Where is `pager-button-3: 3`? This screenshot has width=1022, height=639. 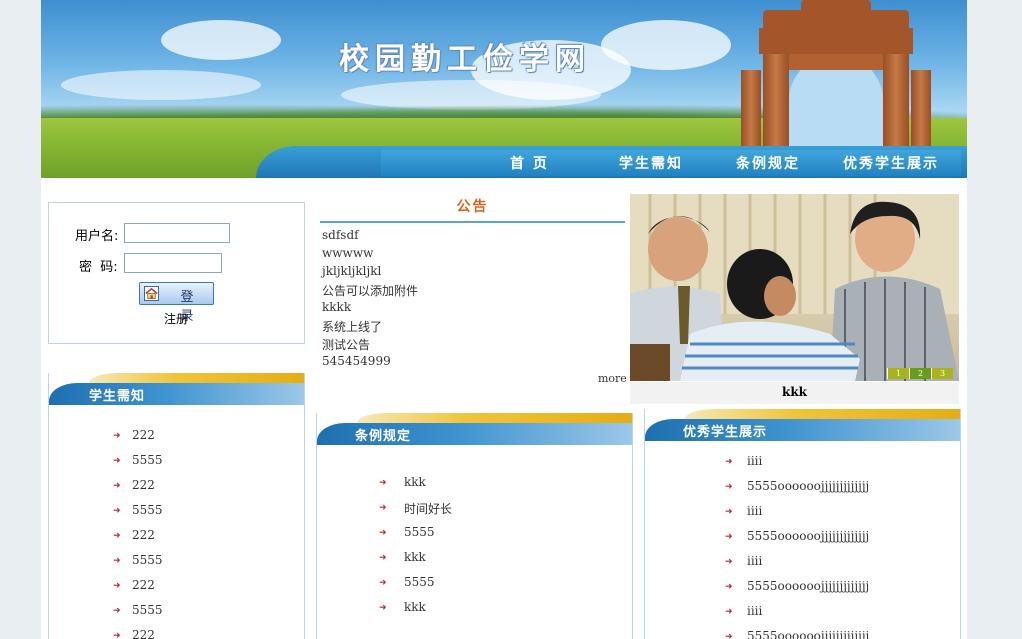
pager-button-3: 3 is located at coordinates (942, 373).